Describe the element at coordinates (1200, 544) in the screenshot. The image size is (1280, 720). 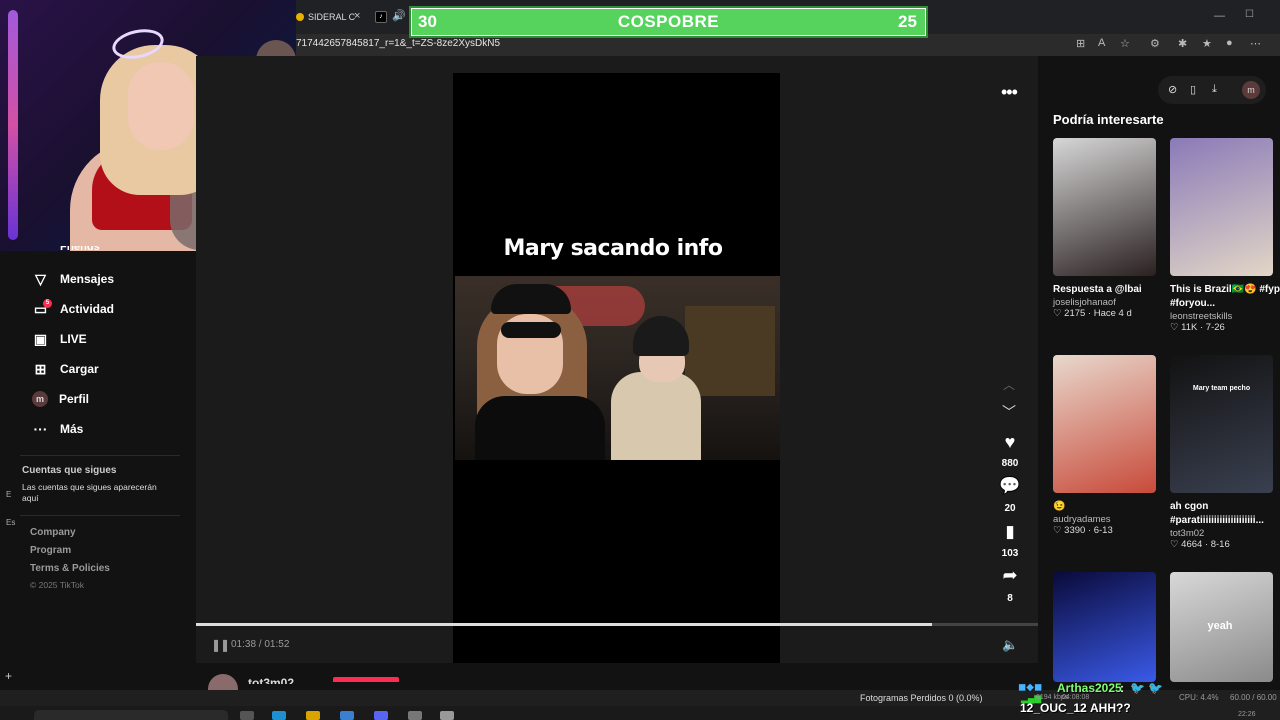
I see `recommendation-stats: ♡ 4664 · 8-16` at that location.